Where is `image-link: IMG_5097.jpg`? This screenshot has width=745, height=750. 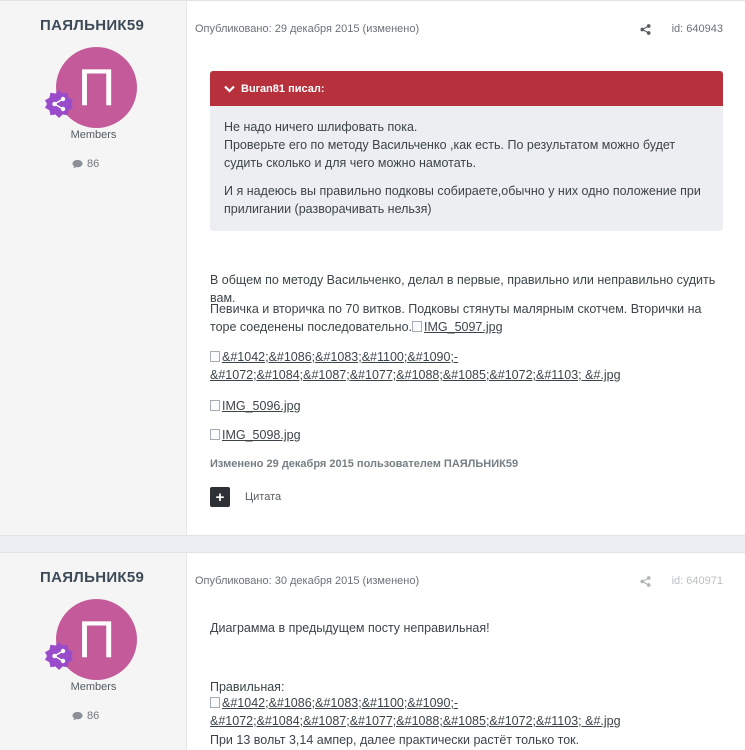
image-link: IMG_5097.jpg is located at coordinates (457, 327).